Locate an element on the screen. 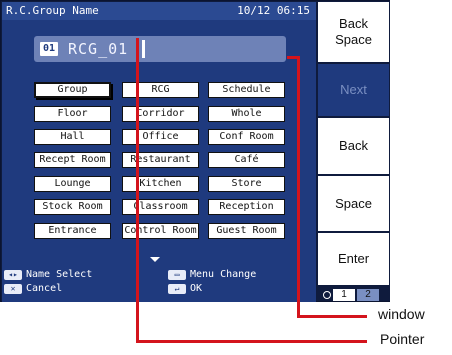 This screenshot has width=452, height=355. name-button-lounge: Lounge is located at coordinates (72, 184).